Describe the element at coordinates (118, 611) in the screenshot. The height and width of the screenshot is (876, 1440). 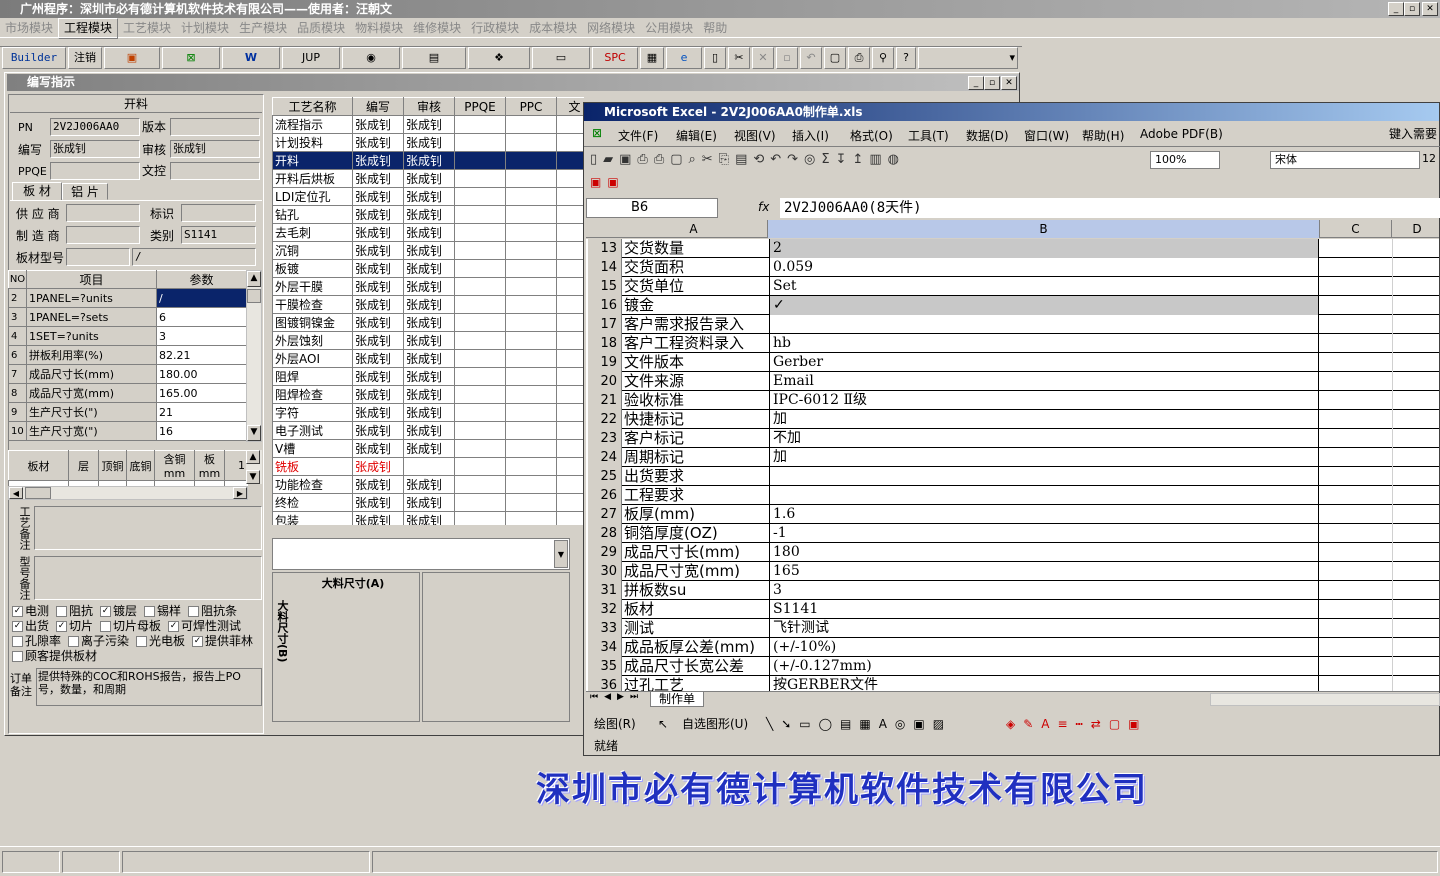
I see `checkbox-2: ✓ 镀层` at that location.